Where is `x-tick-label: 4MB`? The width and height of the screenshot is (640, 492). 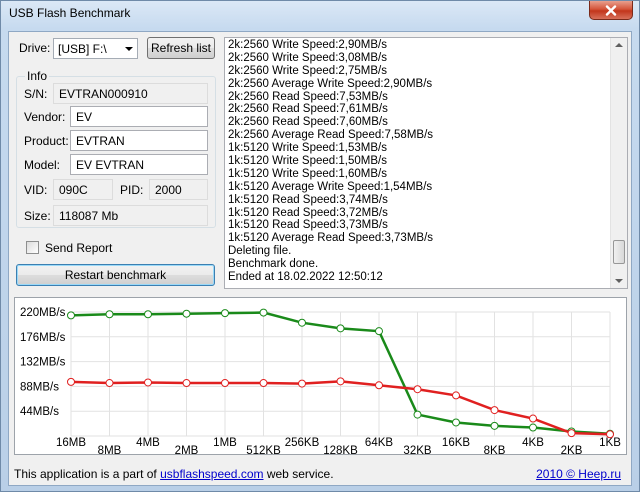 x-tick-label: 4MB is located at coordinates (148, 443).